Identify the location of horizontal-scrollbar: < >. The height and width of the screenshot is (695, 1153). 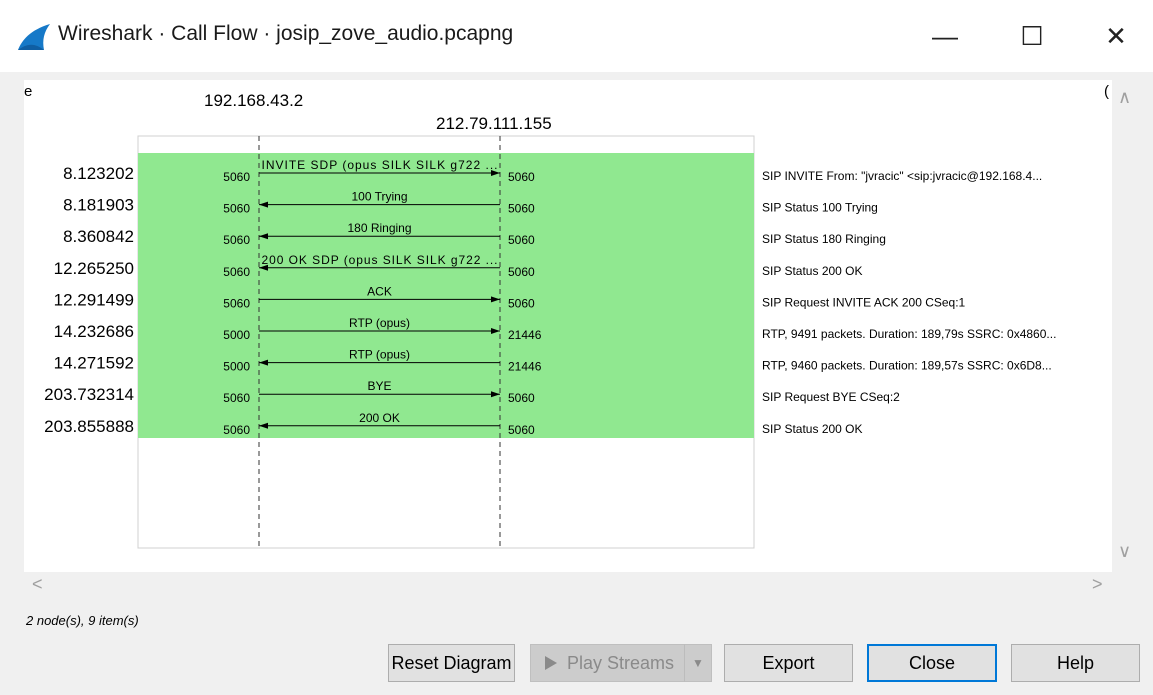
(568, 585).